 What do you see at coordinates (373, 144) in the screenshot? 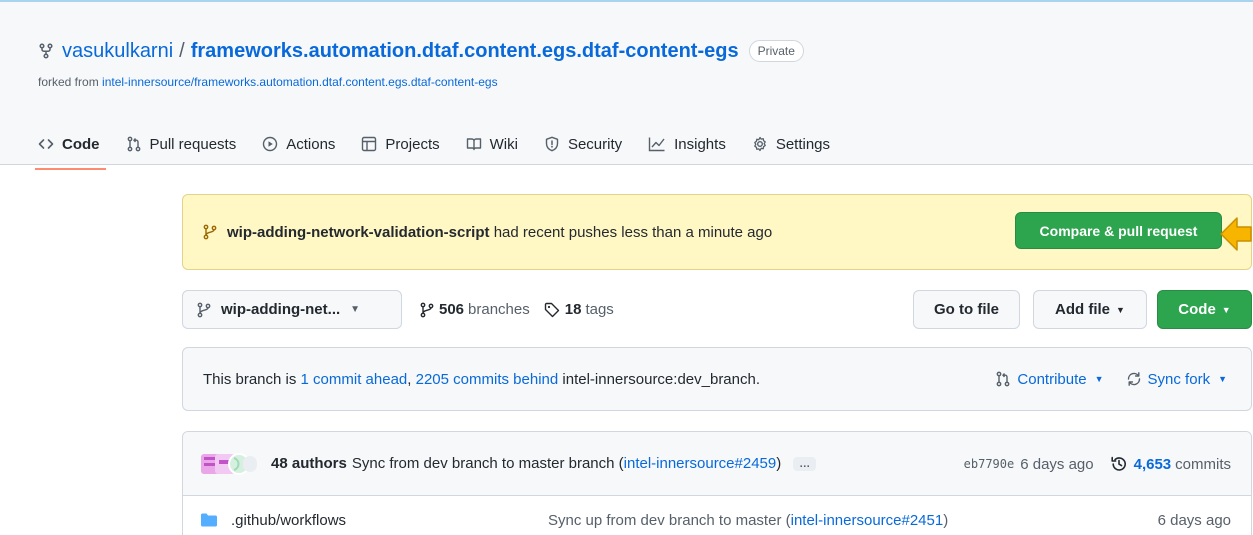
I see `table-icon` at bounding box center [373, 144].